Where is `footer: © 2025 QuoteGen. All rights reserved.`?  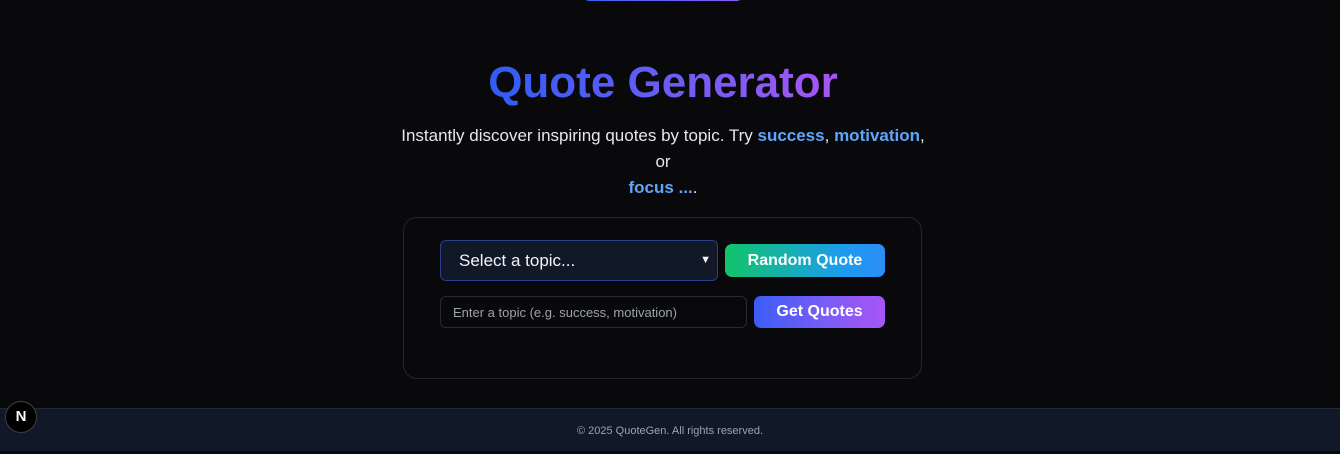 footer: © 2025 QuoteGen. All rights reserved. is located at coordinates (670, 429).